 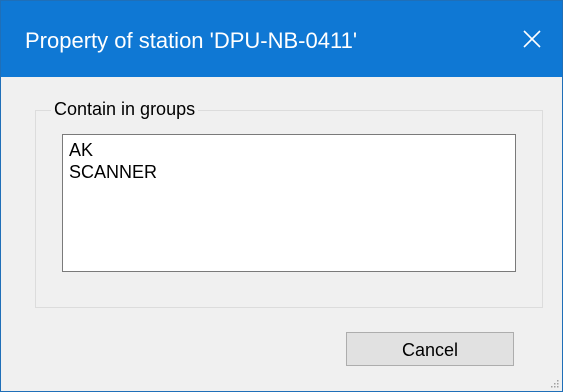 I want to click on resize-grip-icon, so click(x=554, y=383).